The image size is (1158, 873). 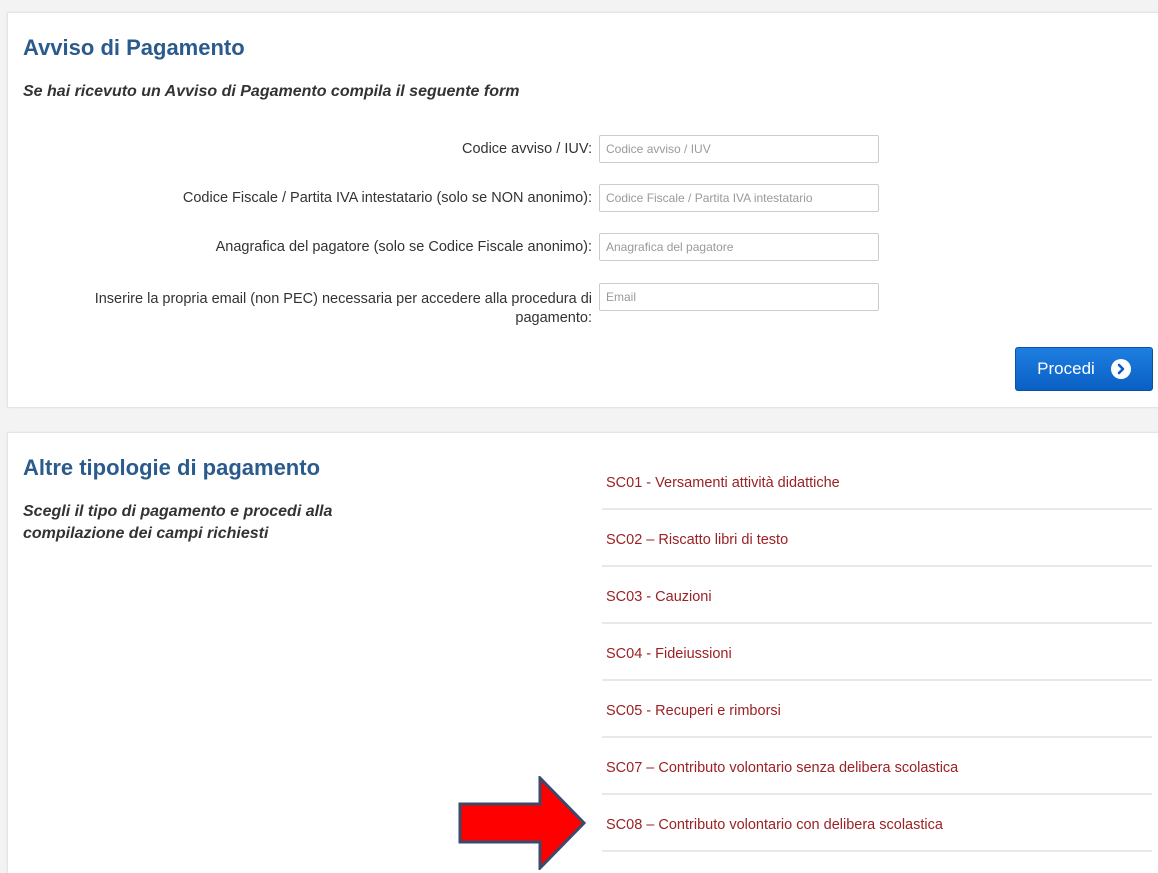 I want to click on altre-subtitle-line2: compilazione dei campi richiesti, so click(x=146, y=533).